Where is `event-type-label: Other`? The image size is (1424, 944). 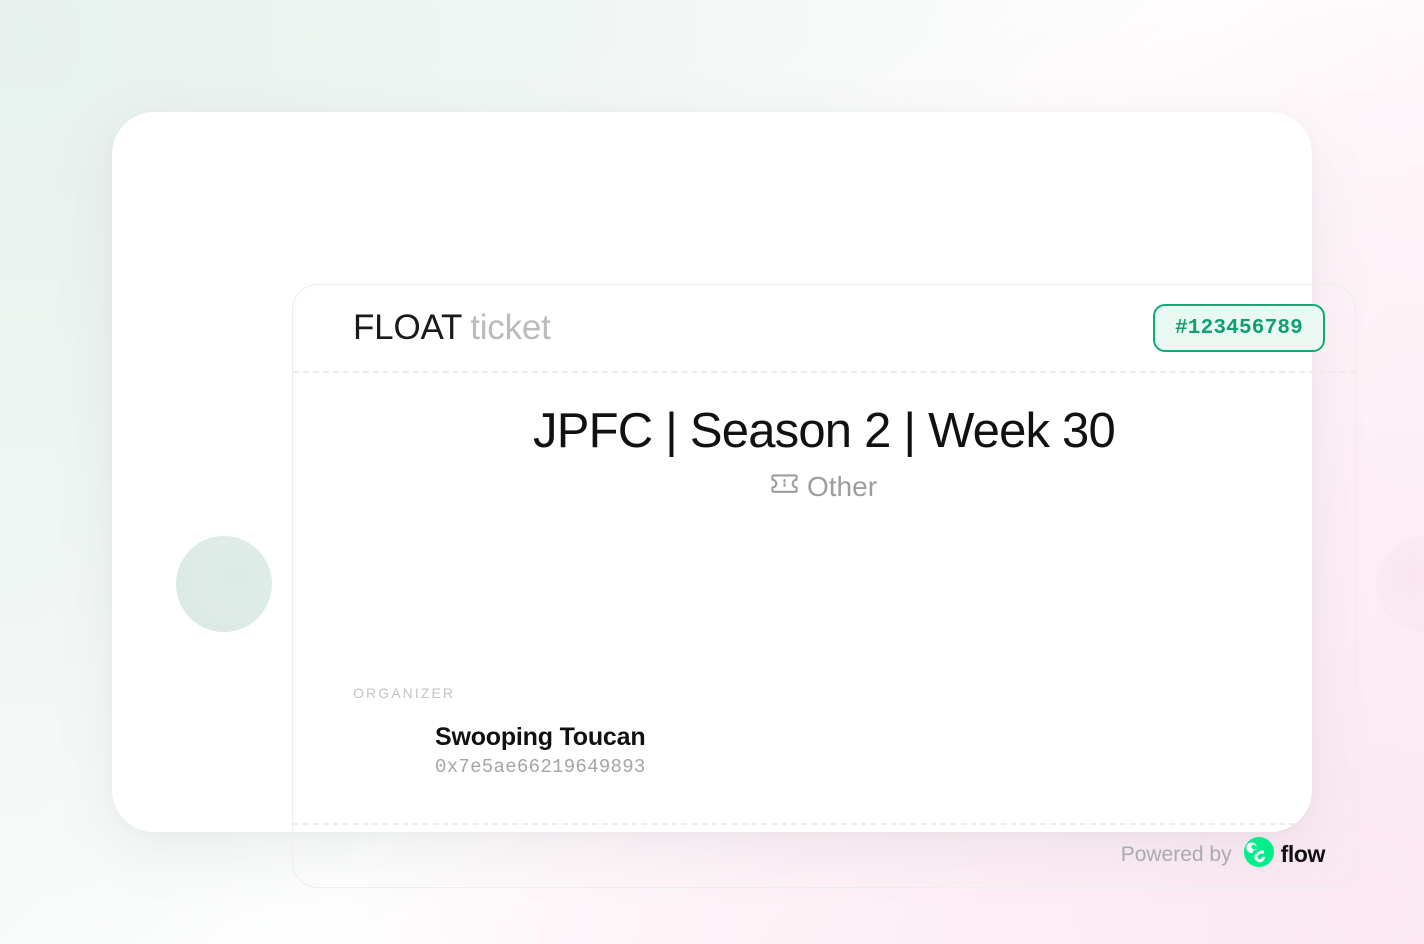 event-type-label: Other is located at coordinates (842, 486).